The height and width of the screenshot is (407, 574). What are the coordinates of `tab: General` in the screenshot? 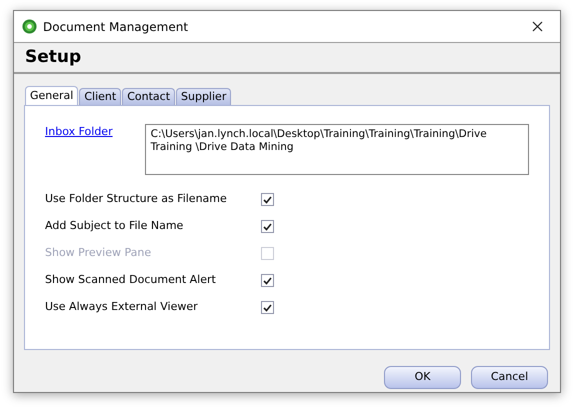 It's located at (51, 95).